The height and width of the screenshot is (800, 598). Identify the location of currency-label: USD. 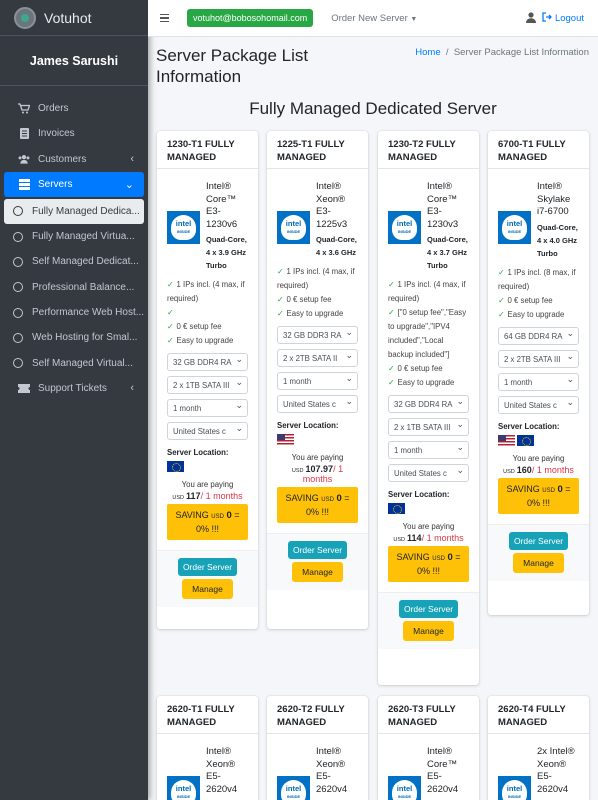
(399, 540).